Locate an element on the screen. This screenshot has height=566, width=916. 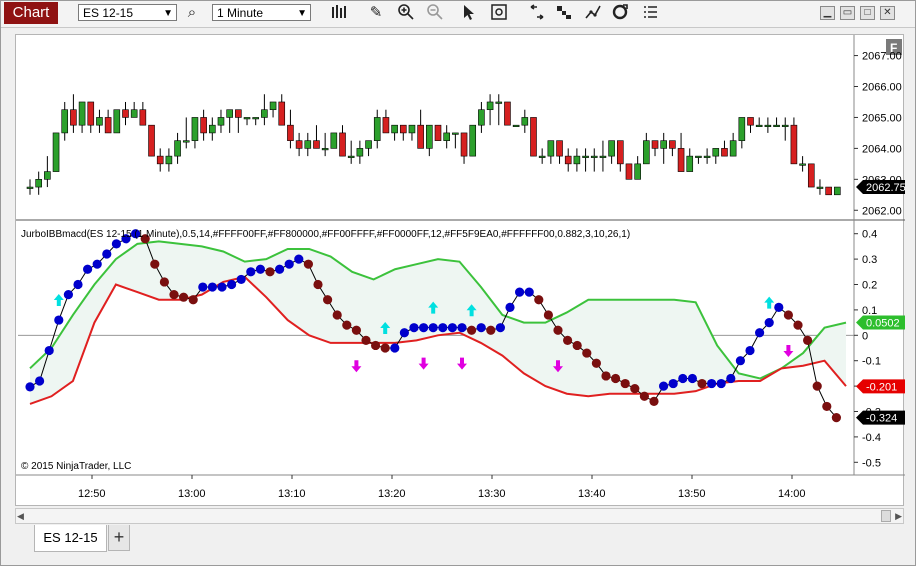
pointer-icon is located at coordinates (468, 13).